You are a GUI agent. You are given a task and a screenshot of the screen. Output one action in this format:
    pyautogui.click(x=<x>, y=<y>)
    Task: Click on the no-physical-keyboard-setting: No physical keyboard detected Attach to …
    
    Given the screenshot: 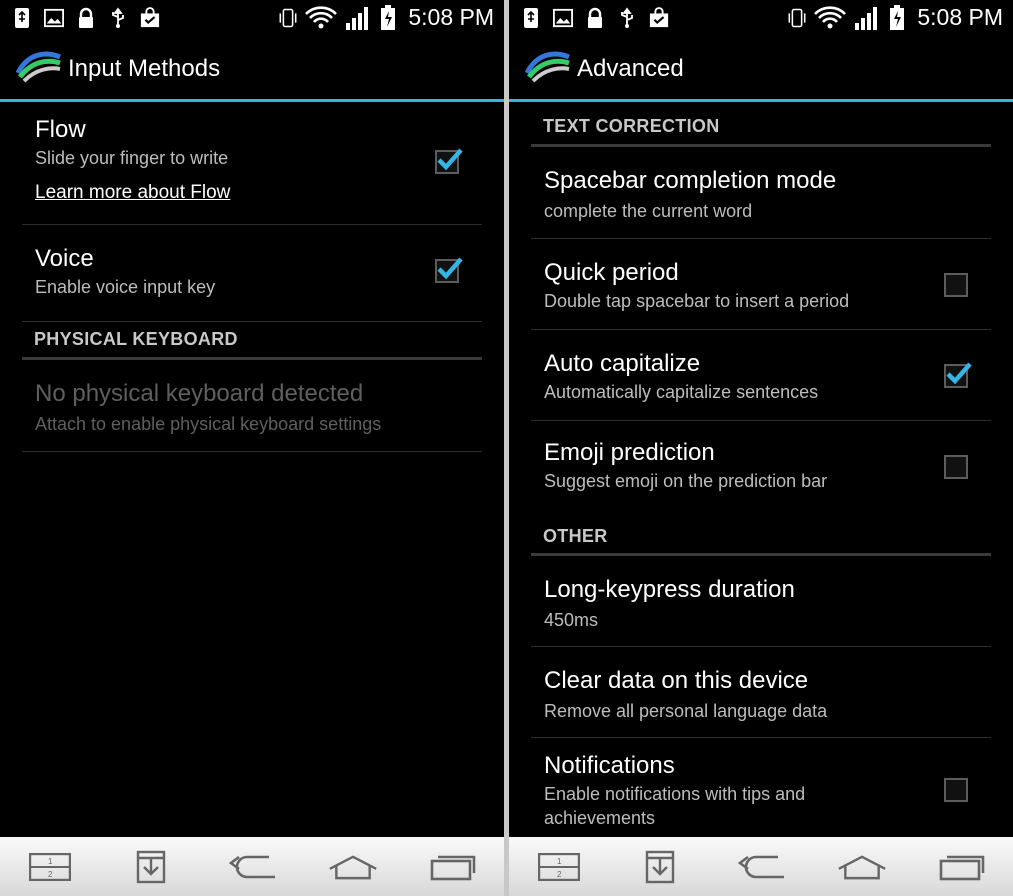 What is the action you would take?
    pyautogui.click(x=252, y=406)
    